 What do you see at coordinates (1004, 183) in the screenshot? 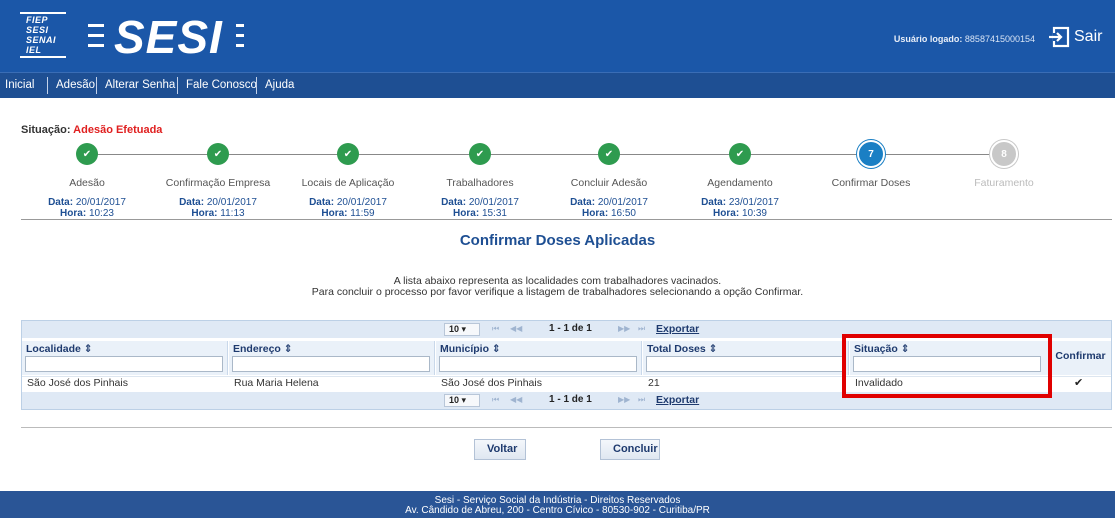
I see `step-8-label: Faturamento` at bounding box center [1004, 183].